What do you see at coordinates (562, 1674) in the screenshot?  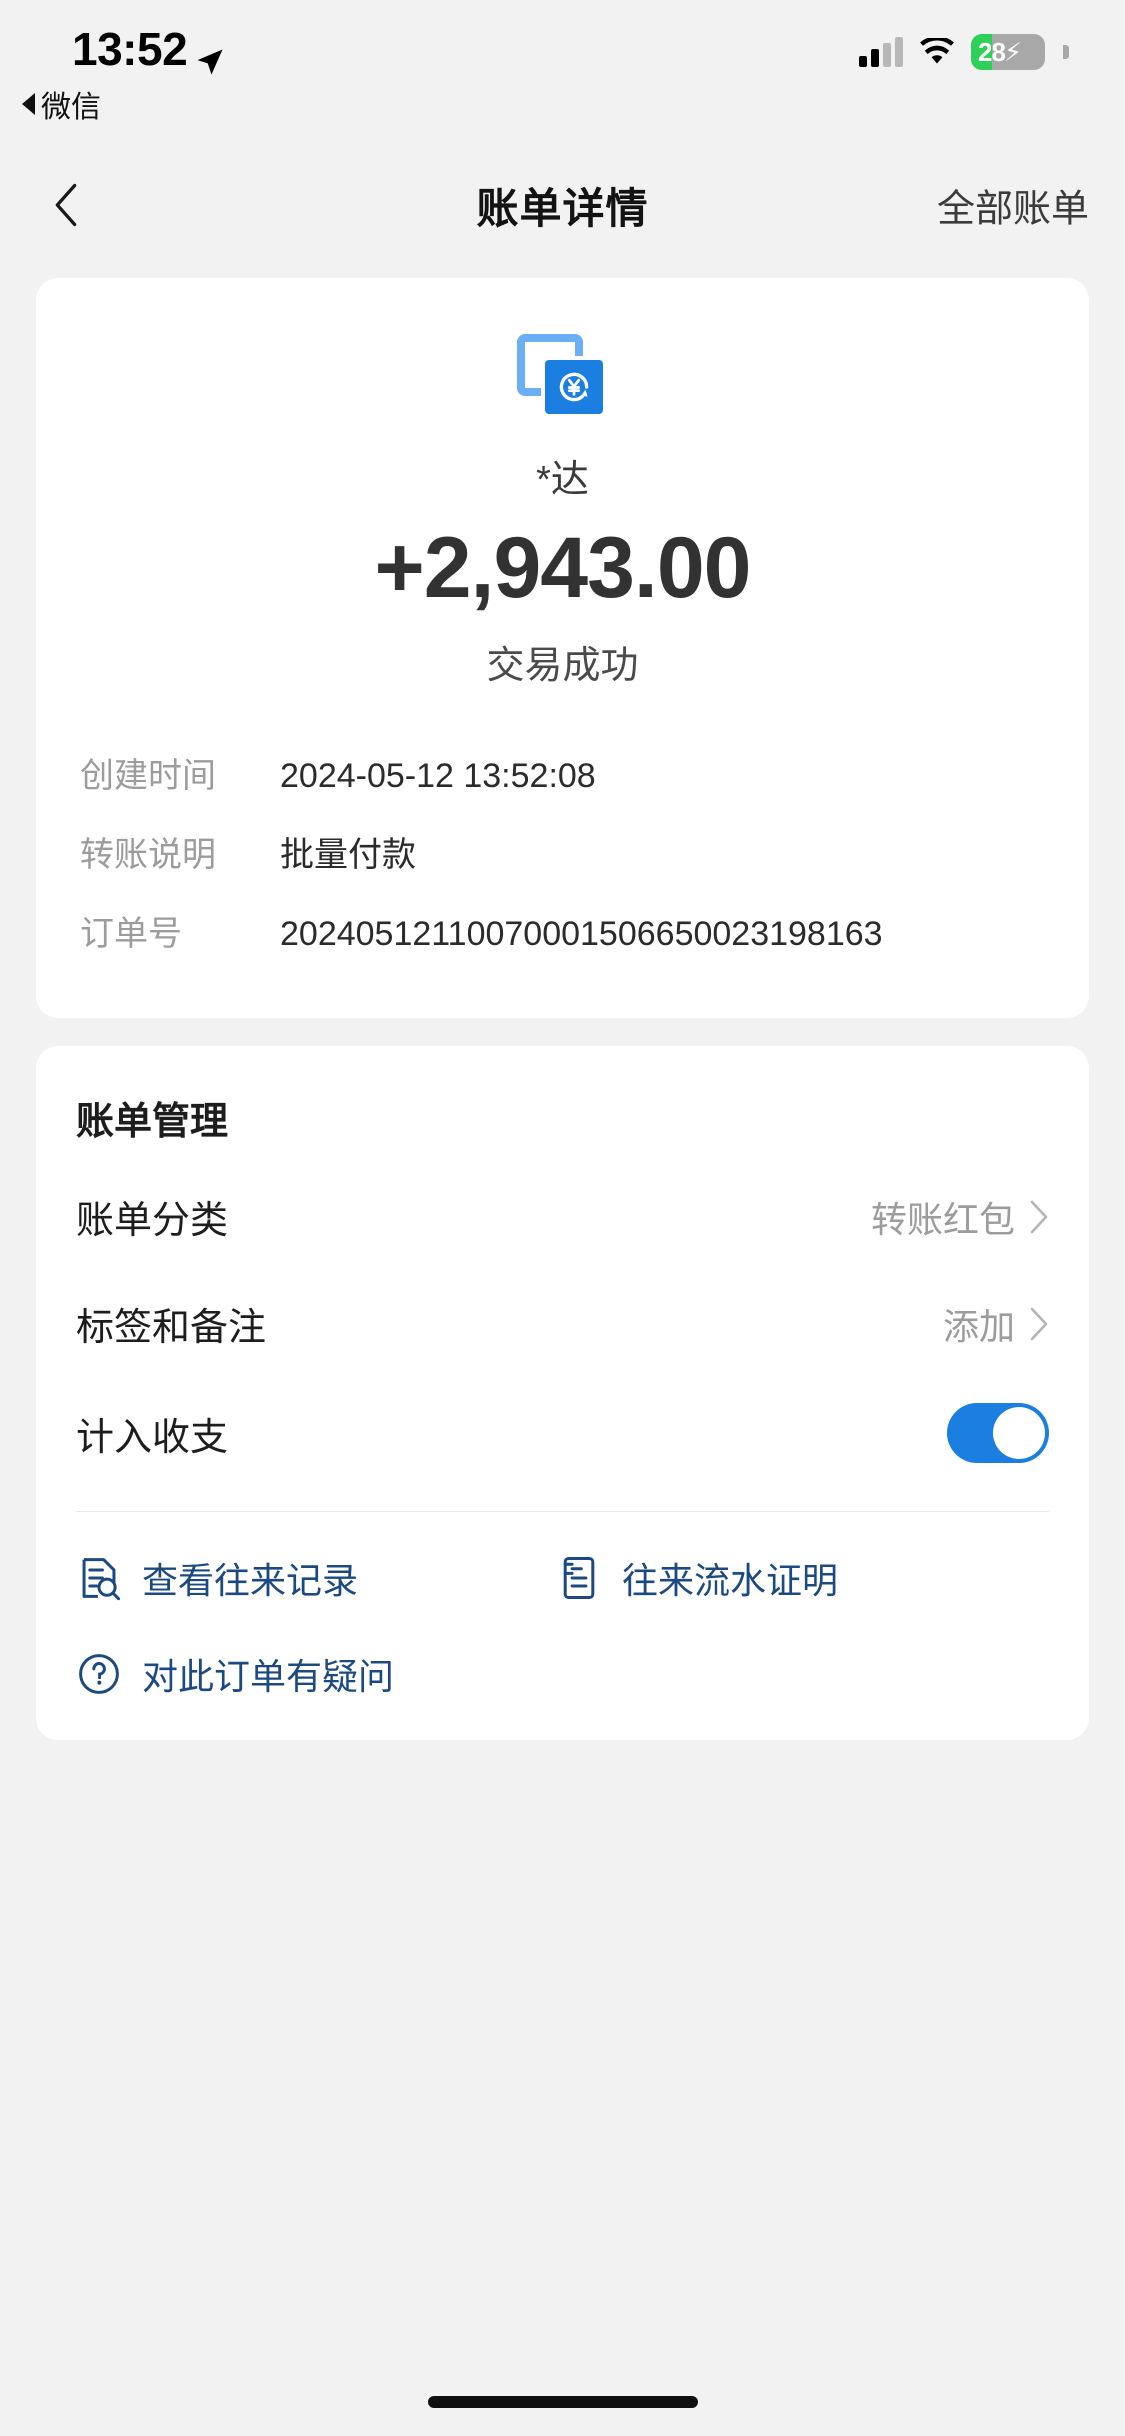 I see `action-link-row: 对此订单有疑问` at bounding box center [562, 1674].